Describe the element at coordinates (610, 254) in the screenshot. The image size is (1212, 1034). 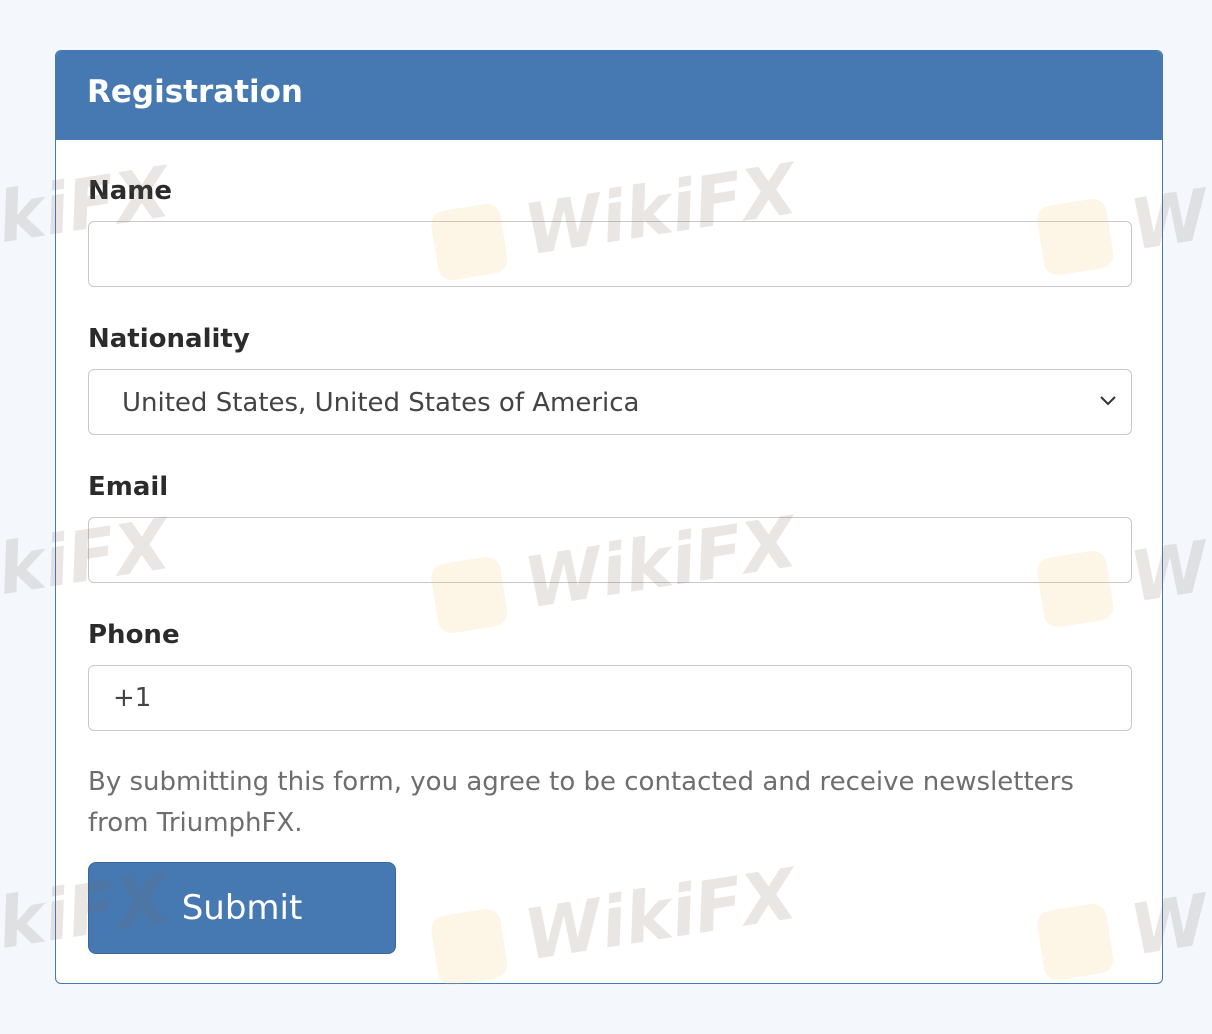
I see `name-input` at that location.